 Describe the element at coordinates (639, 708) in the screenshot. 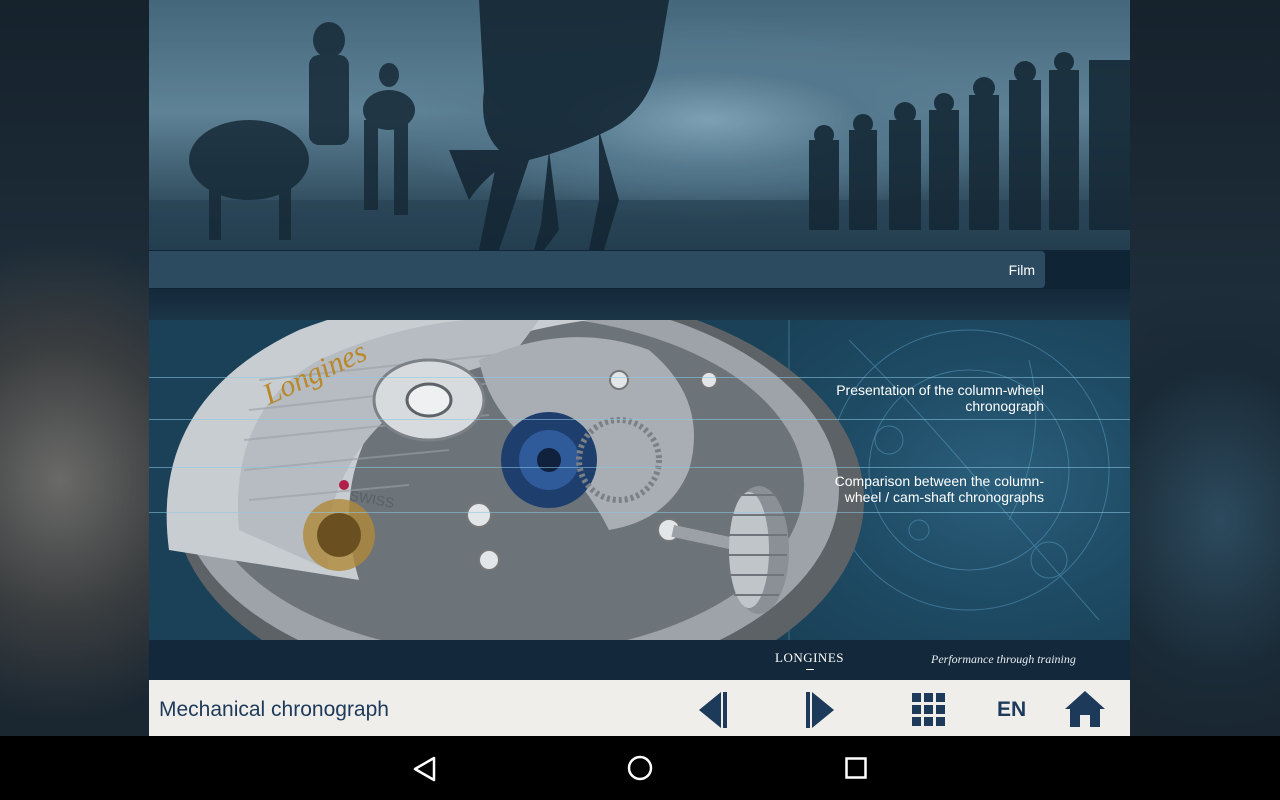

I see `bottom-toolbar: Mechanical chronograph EN` at that location.